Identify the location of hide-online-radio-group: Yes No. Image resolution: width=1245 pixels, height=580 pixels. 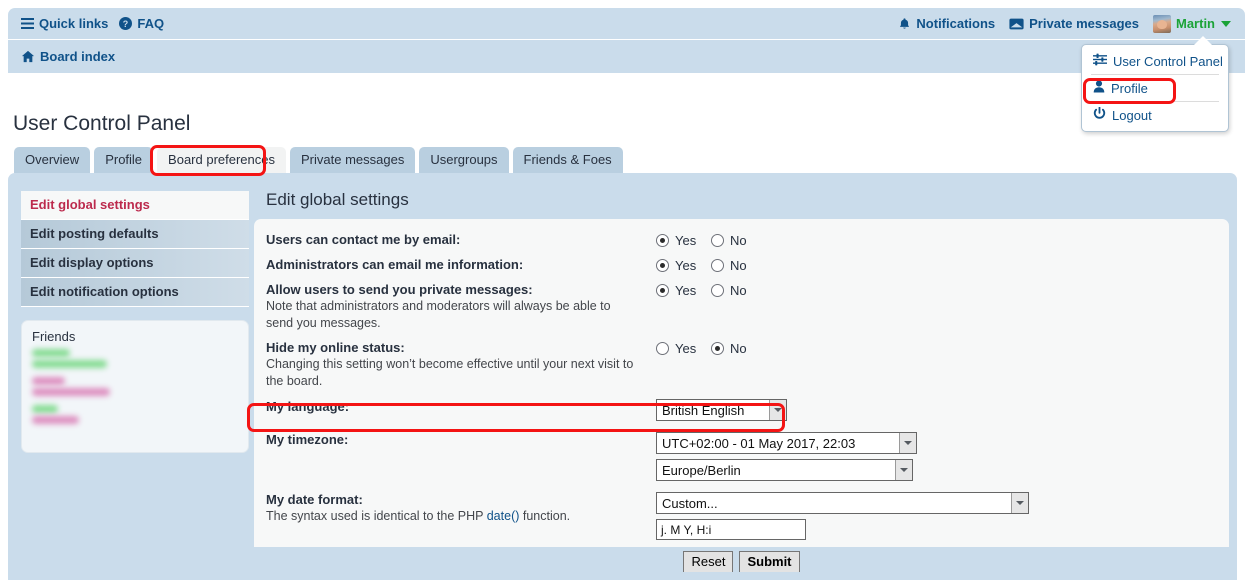
(936, 348).